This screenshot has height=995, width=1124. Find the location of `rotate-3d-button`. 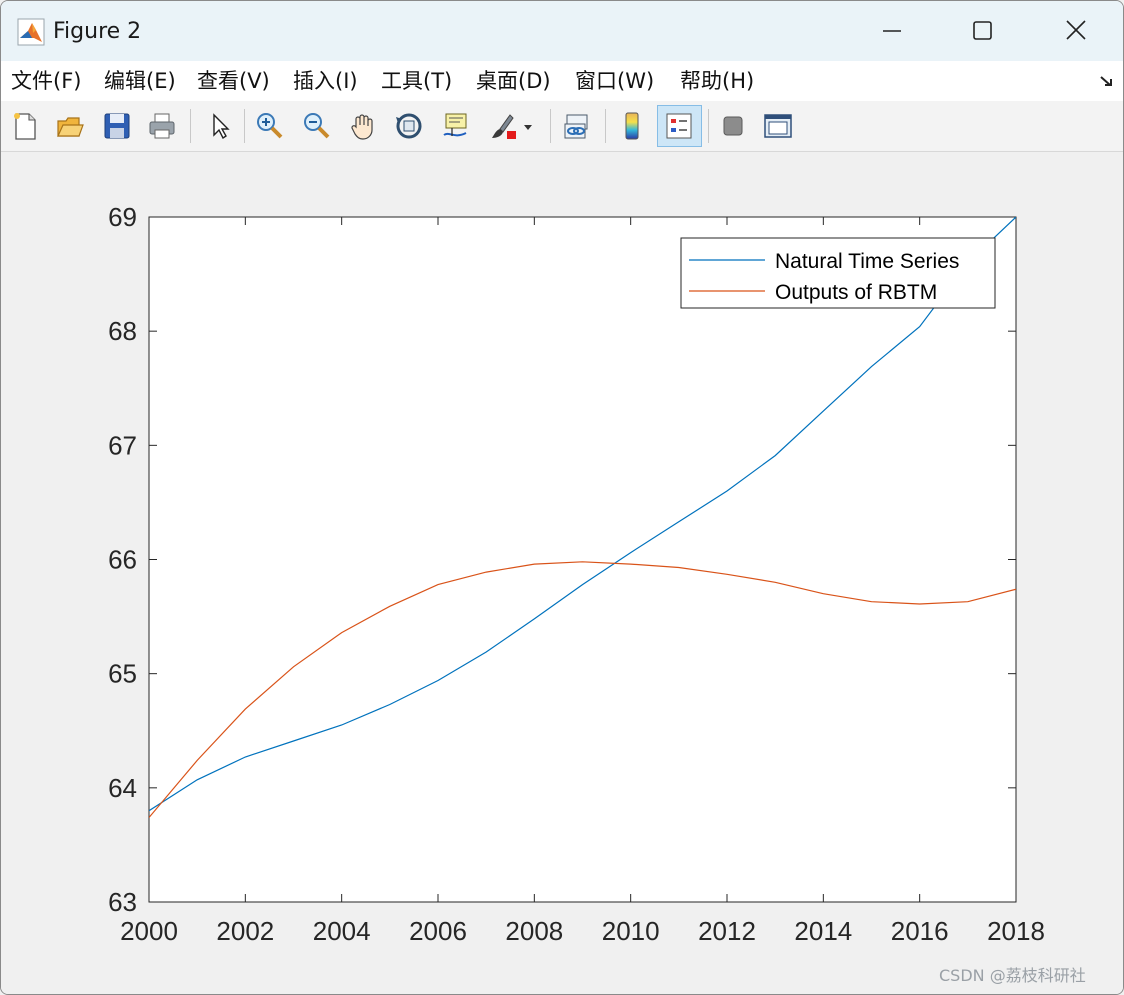

rotate-3d-button is located at coordinates (409, 126).